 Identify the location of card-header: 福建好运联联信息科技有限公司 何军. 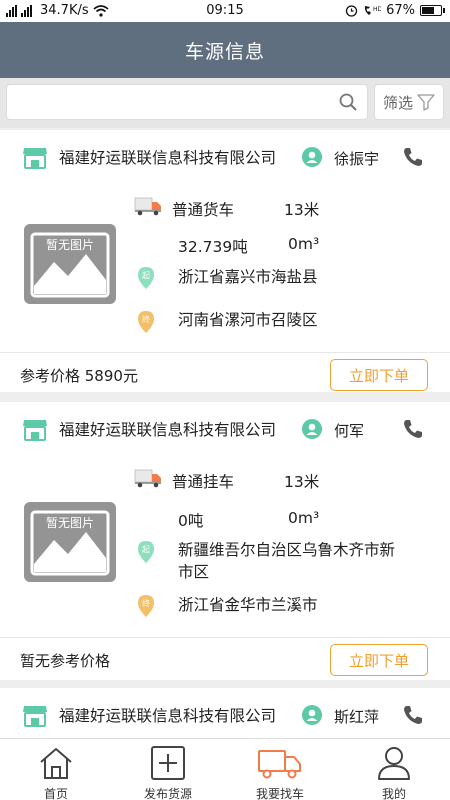
(225, 427).